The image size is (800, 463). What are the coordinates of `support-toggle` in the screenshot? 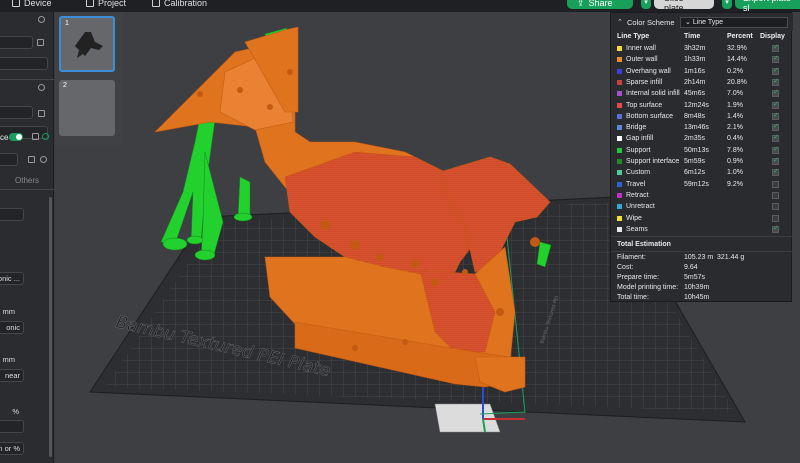 It's located at (16, 137).